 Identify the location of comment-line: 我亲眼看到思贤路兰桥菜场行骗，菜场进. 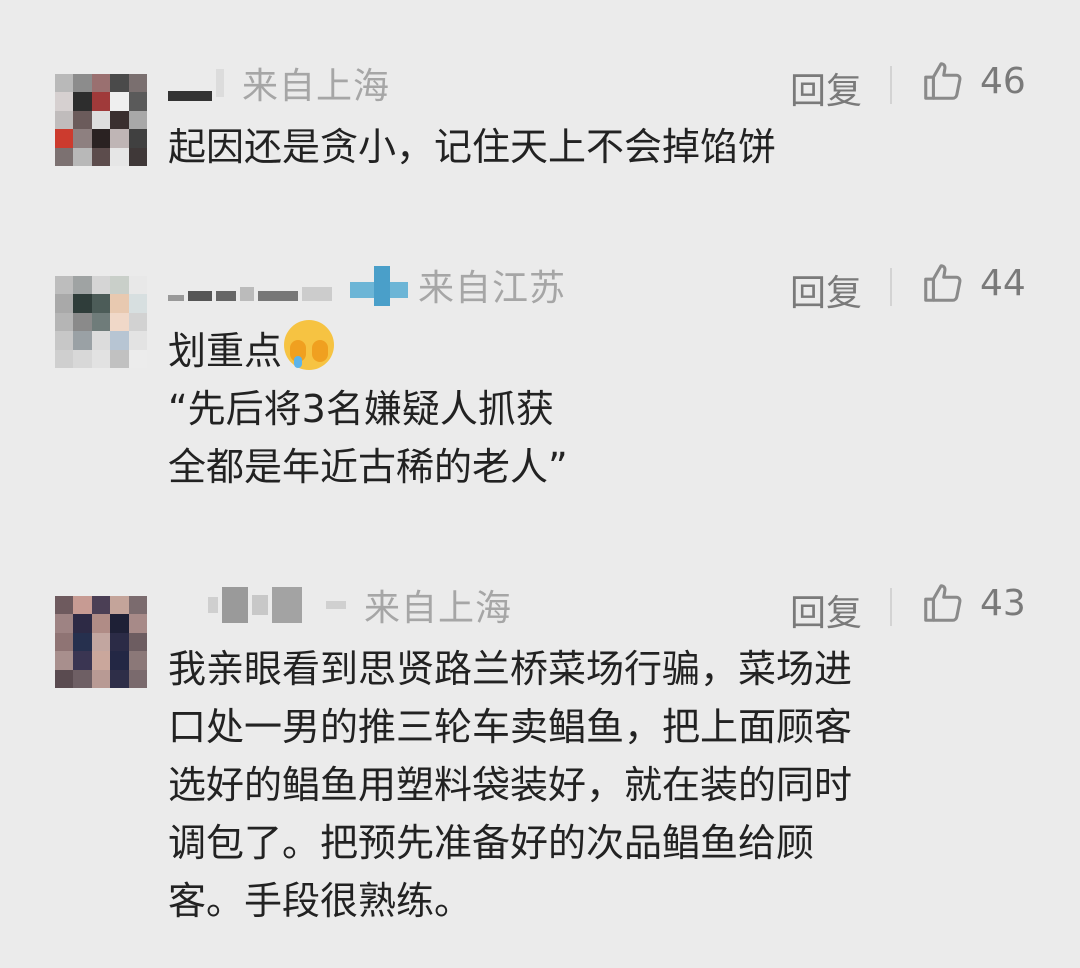
(510, 669).